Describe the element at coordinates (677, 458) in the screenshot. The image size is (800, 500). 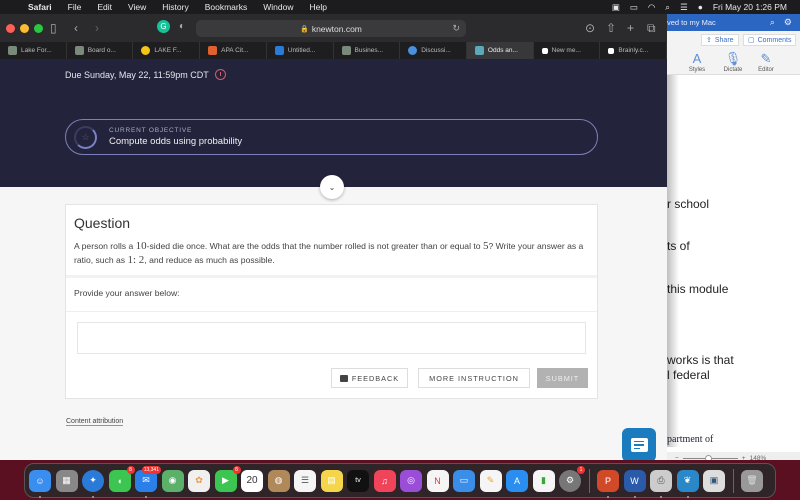
I see `zoom-out-button: −` at that location.